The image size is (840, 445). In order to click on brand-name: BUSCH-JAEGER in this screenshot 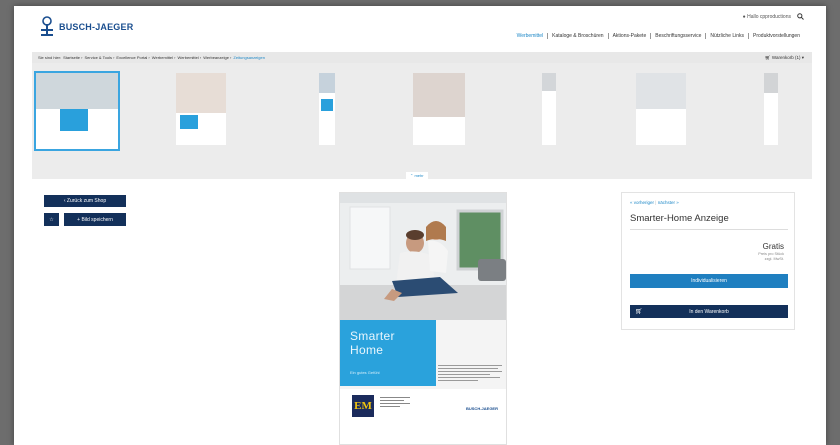, I will do `click(96, 27)`.